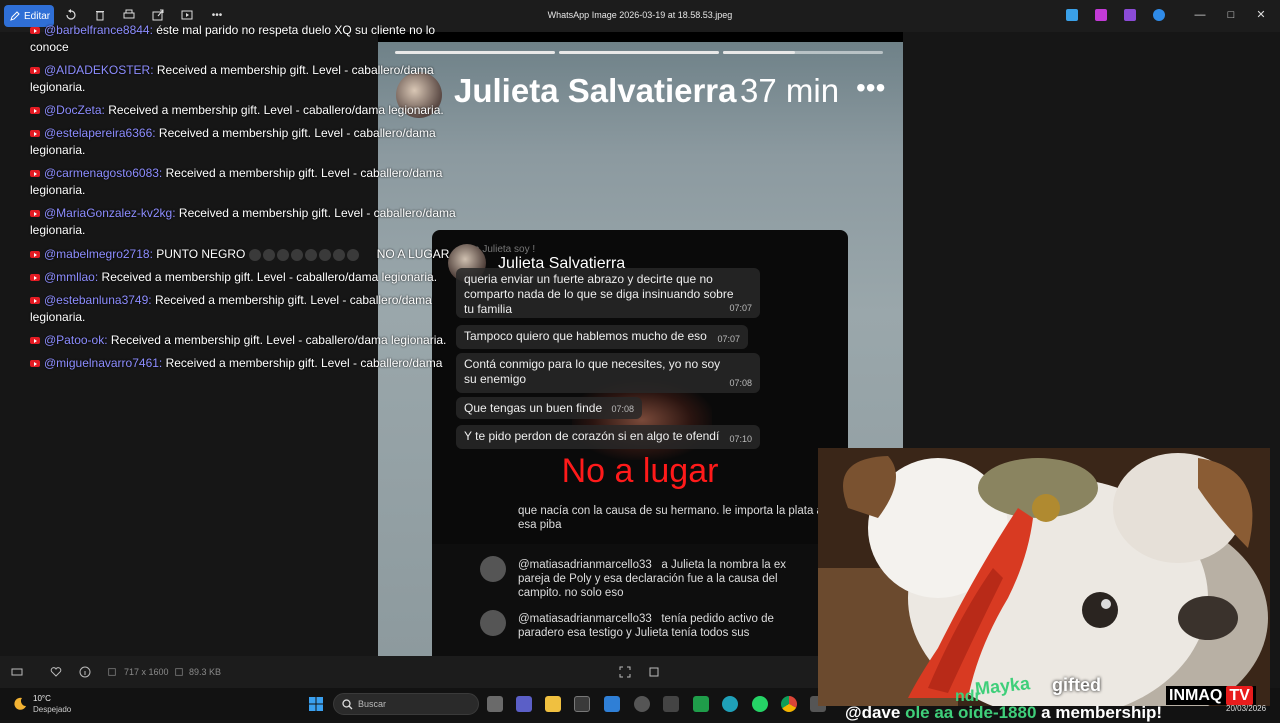 The width and height of the screenshot is (1280, 723). I want to click on search-icon, so click(347, 704).